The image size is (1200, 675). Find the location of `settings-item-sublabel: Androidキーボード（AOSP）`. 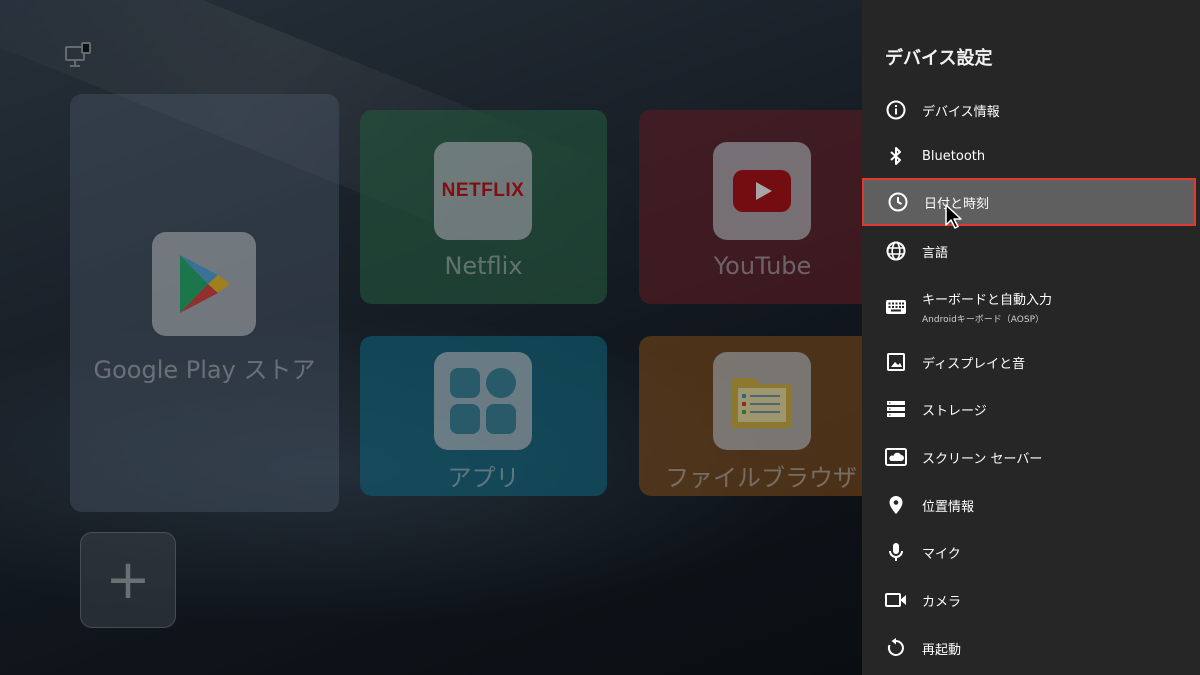

settings-item-sublabel: Androidキーボード（AOSP） is located at coordinates (983, 320).